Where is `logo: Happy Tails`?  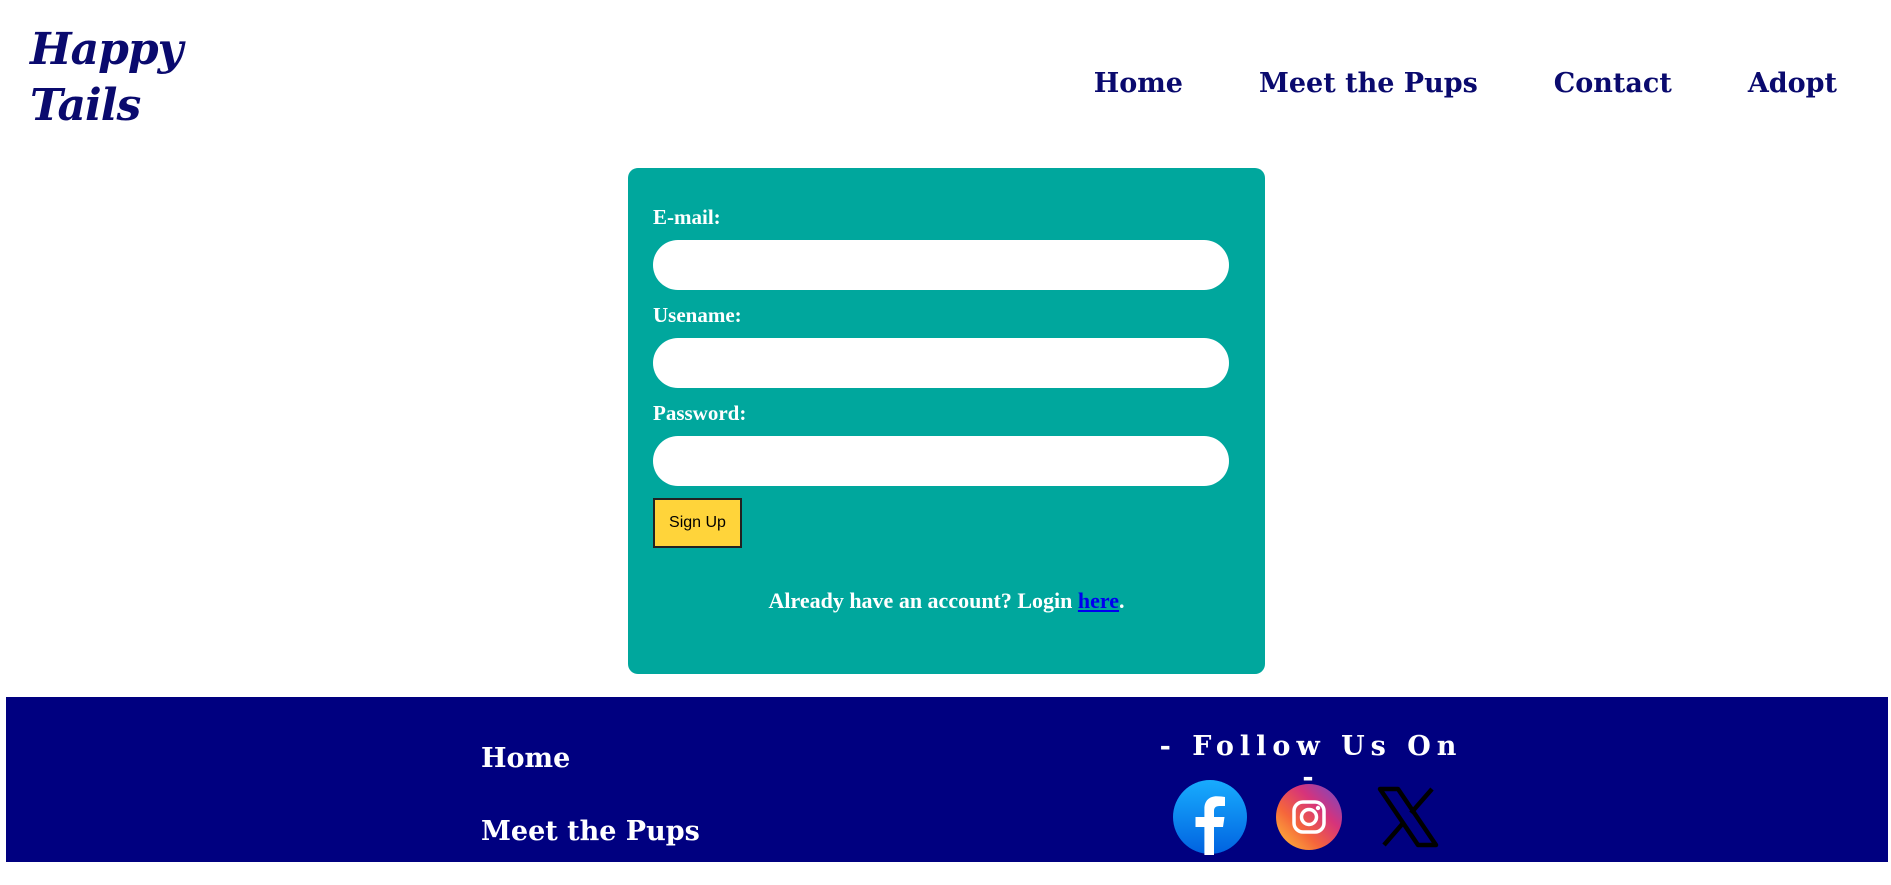 logo: Happy Tails is located at coordinates (106, 78).